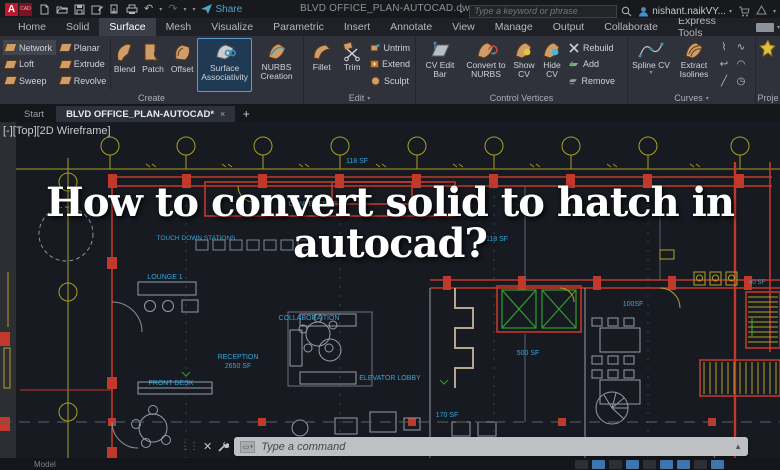  Describe the element at coordinates (246, 114) in the screenshot. I see `new-drawing-tab-button: +` at that location.